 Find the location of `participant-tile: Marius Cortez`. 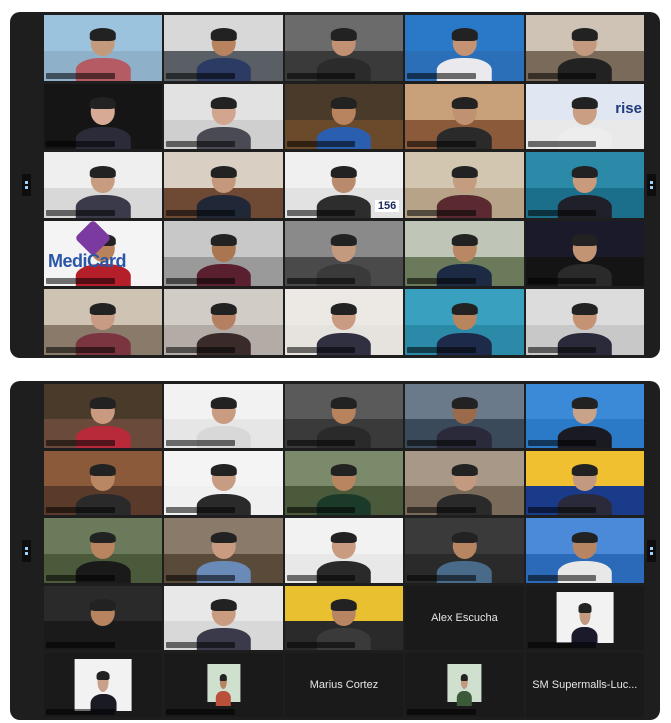

participant-tile: Marius Cortez is located at coordinates (344, 684).